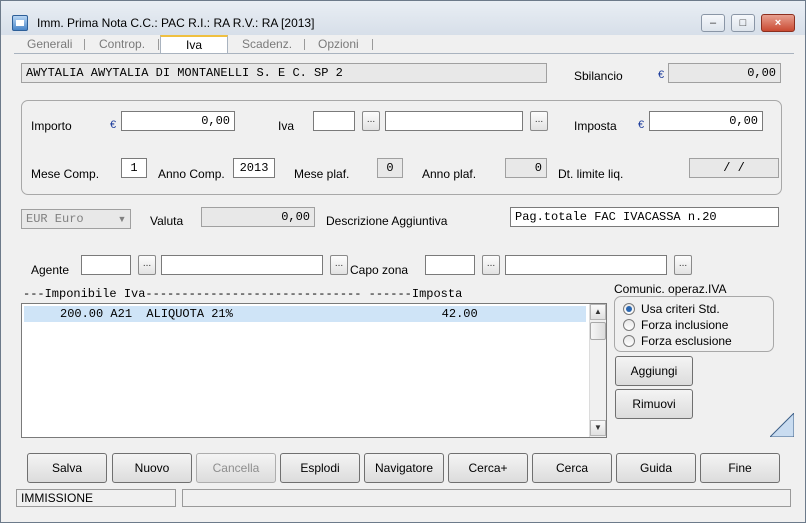 This screenshot has width=806, height=523. Describe the element at coordinates (597, 370) in the screenshot. I see `list-scrollbar: ▲ ▼` at that location.